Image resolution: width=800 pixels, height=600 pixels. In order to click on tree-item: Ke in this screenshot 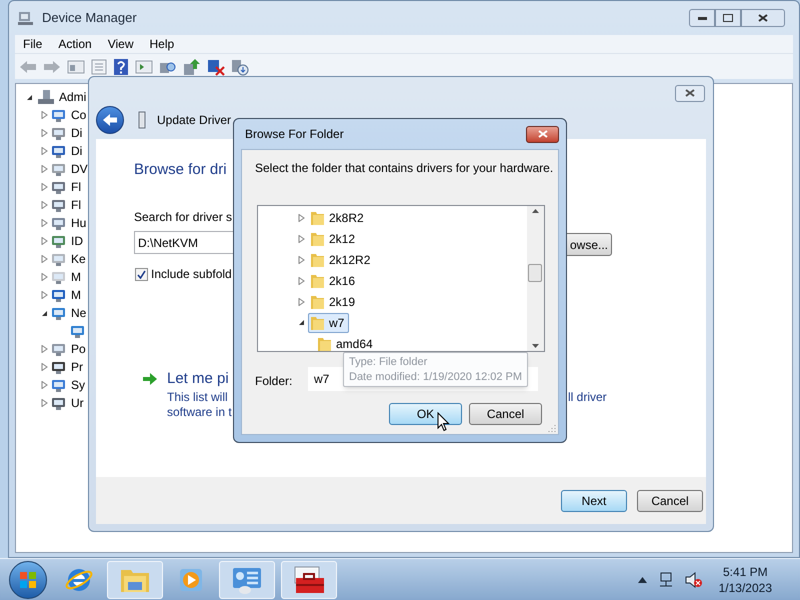, I will do `click(78, 259)`.